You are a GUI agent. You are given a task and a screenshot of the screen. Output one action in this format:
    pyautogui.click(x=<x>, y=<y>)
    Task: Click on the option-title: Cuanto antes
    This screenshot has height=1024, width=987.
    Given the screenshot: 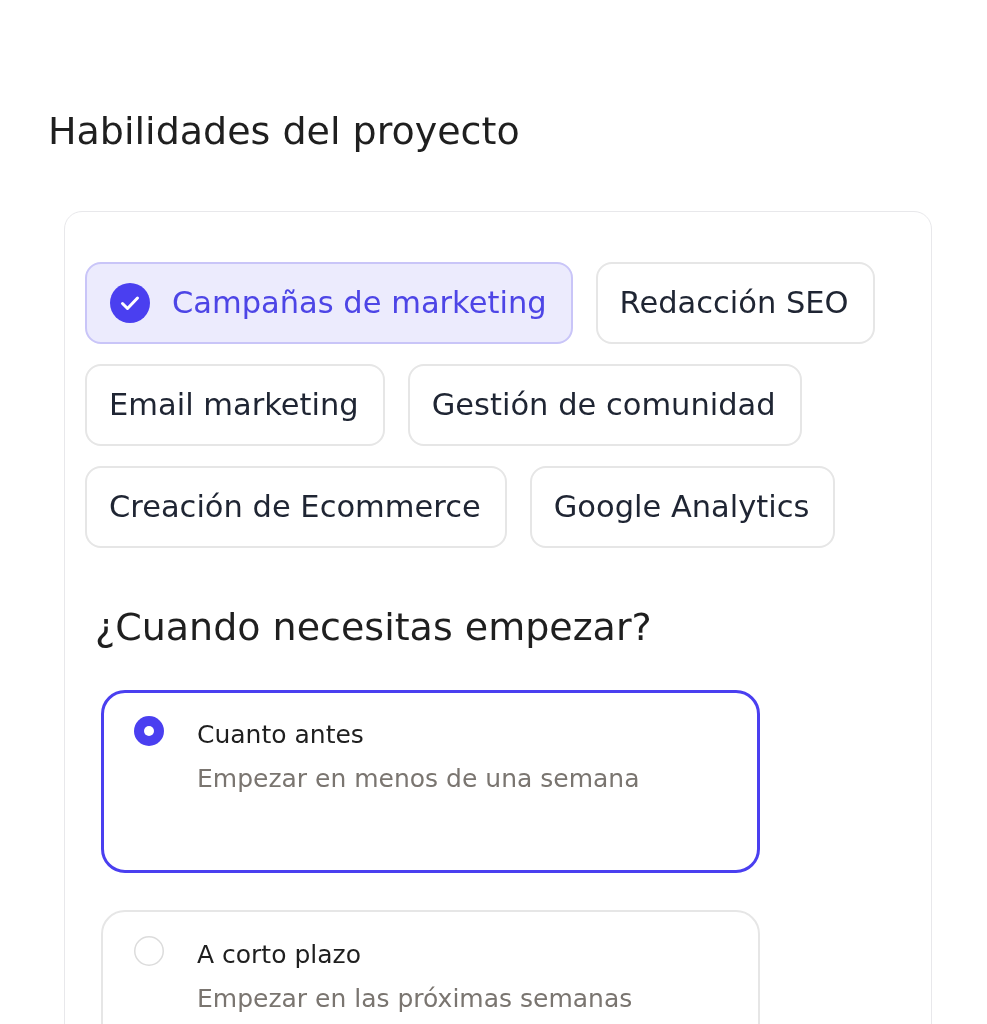 What is the action you would take?
    pyautogui.click(x=280, y=735)
    